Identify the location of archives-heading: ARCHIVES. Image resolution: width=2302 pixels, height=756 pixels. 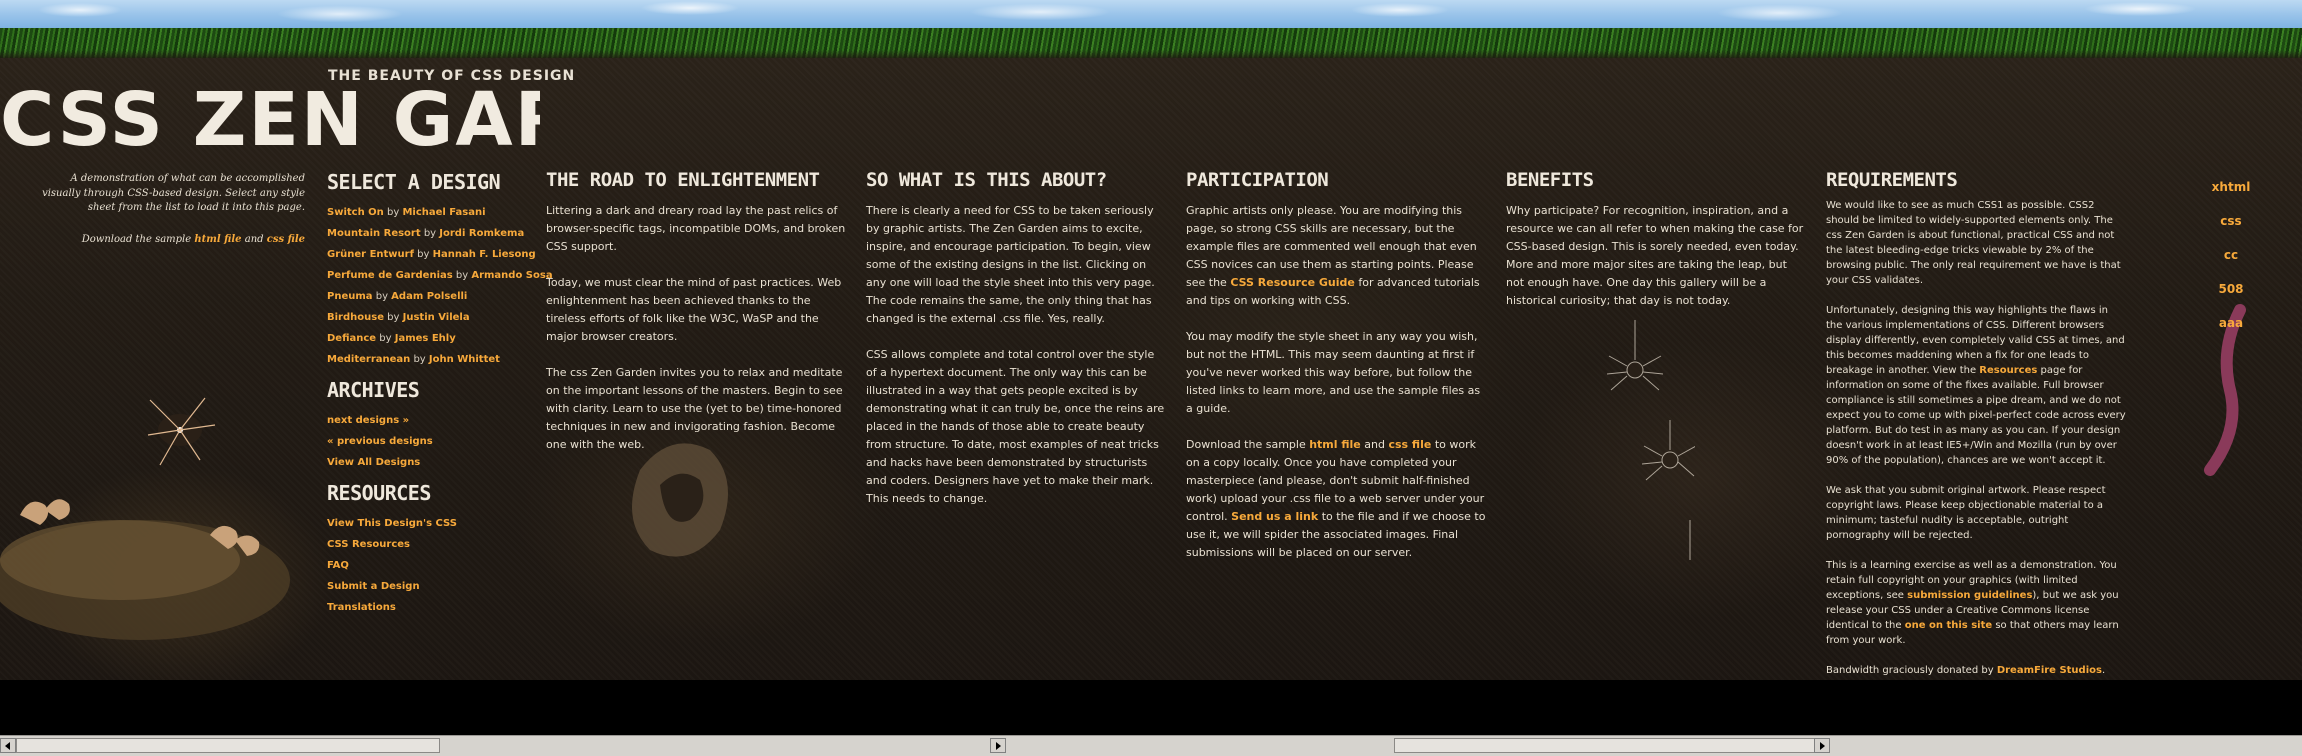
(373, 390).